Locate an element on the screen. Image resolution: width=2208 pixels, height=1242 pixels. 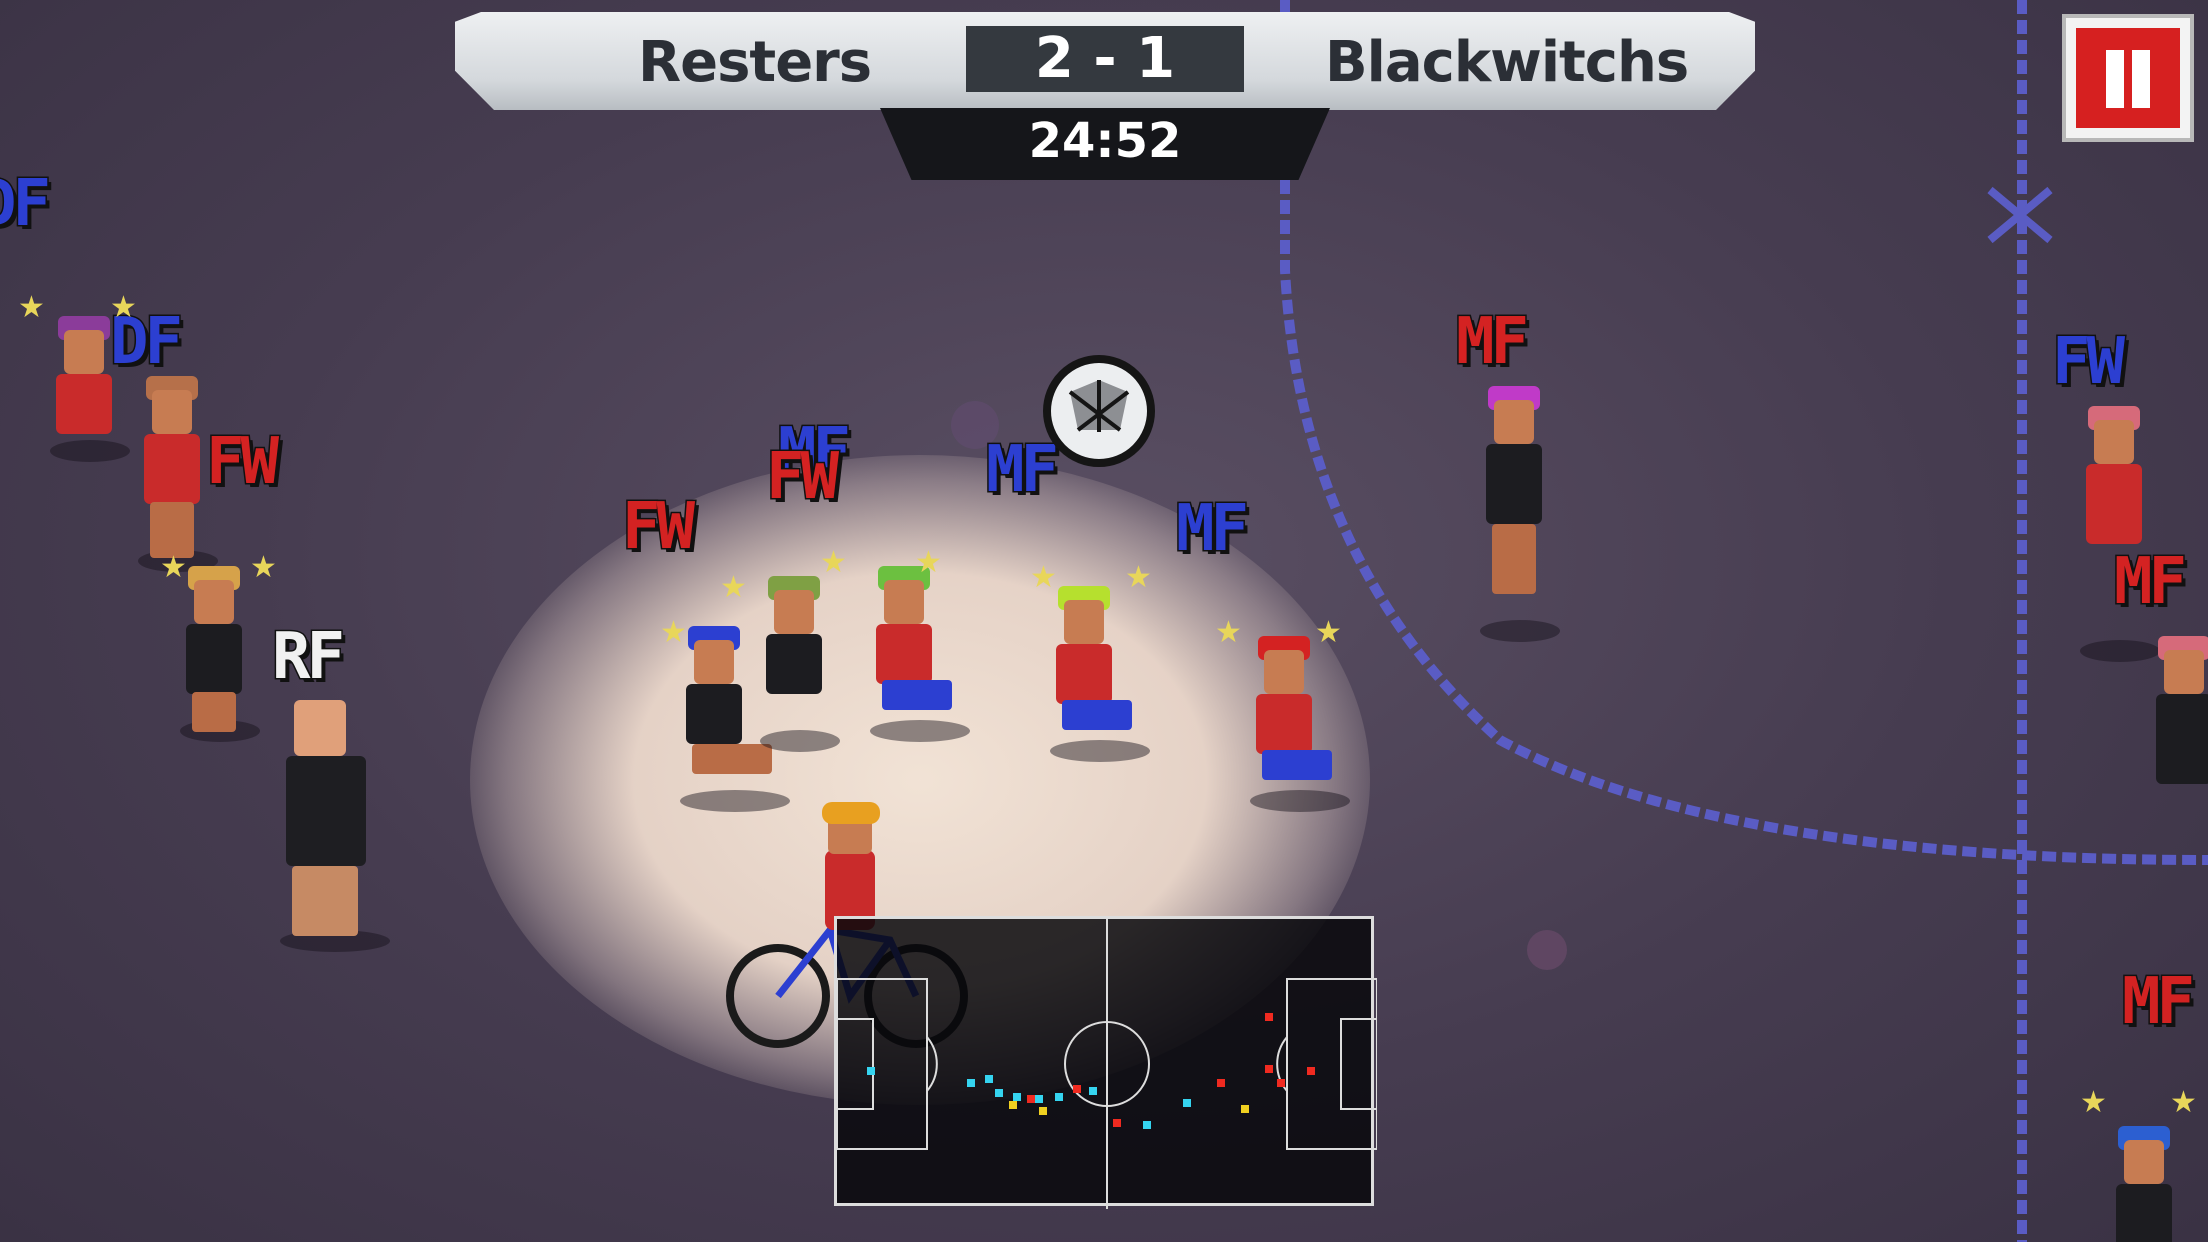
role-tag-df: DF is located at coordinates (26, 204).